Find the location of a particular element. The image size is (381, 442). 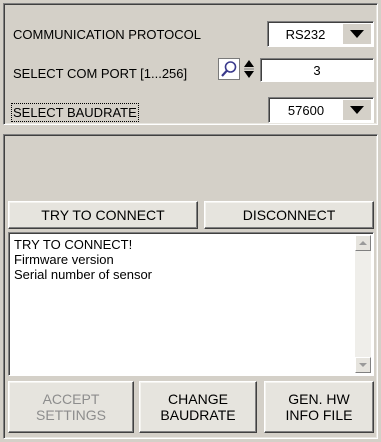

gen-hw-info-file-button: GEN. HW INFO FILE is located at coordinates (319, 407).